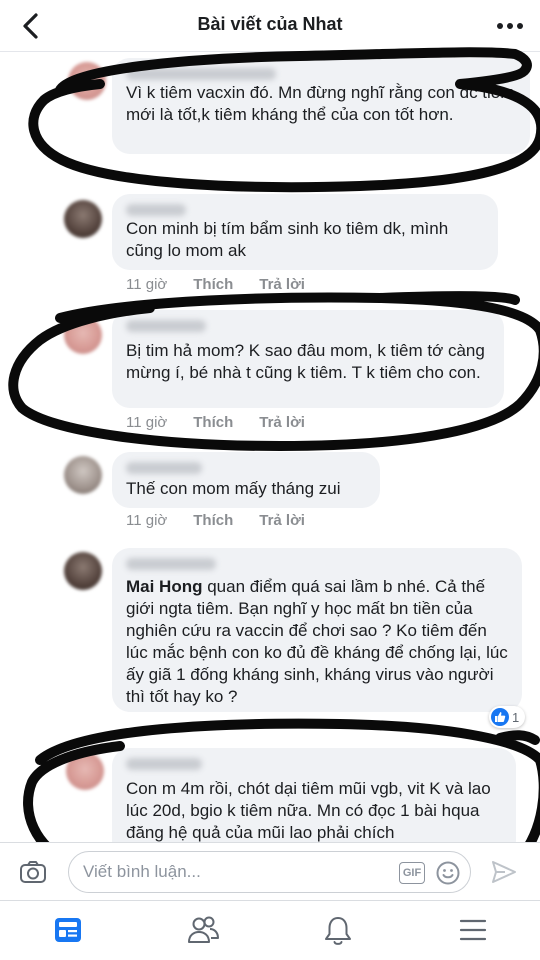 This screenshot has height=960, width=540. What do you see at coordinates (233, 872) in the screenshot?
I see `comment-input` at bounding box center [233, 872].